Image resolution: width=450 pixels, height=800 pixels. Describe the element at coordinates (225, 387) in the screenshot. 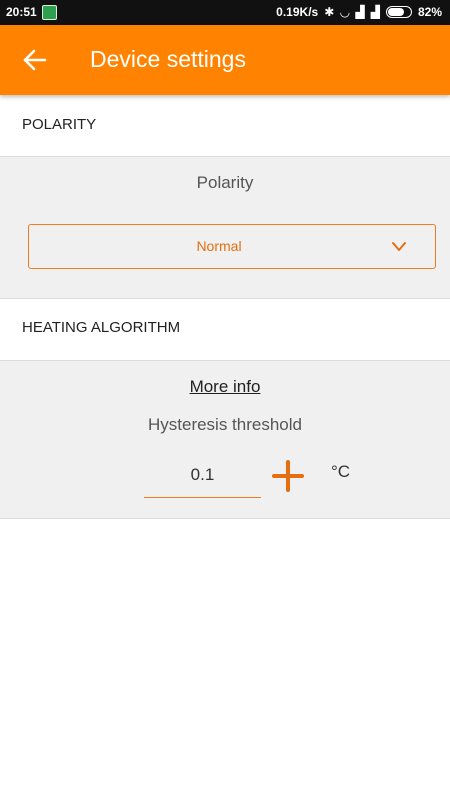

I see `more-info-link: More info` at that location.